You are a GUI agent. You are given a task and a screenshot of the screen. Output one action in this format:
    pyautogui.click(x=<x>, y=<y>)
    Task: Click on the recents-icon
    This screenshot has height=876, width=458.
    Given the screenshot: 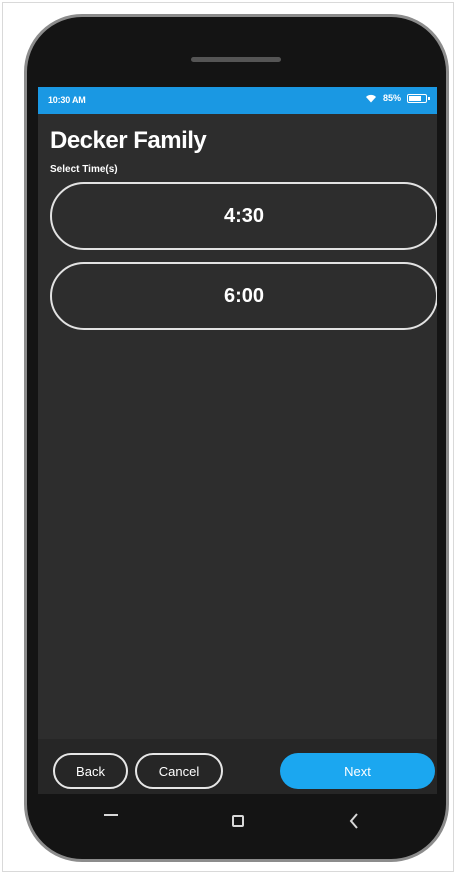 What is the action you would take?
    pyautogui.click(x=111, y=815)
    